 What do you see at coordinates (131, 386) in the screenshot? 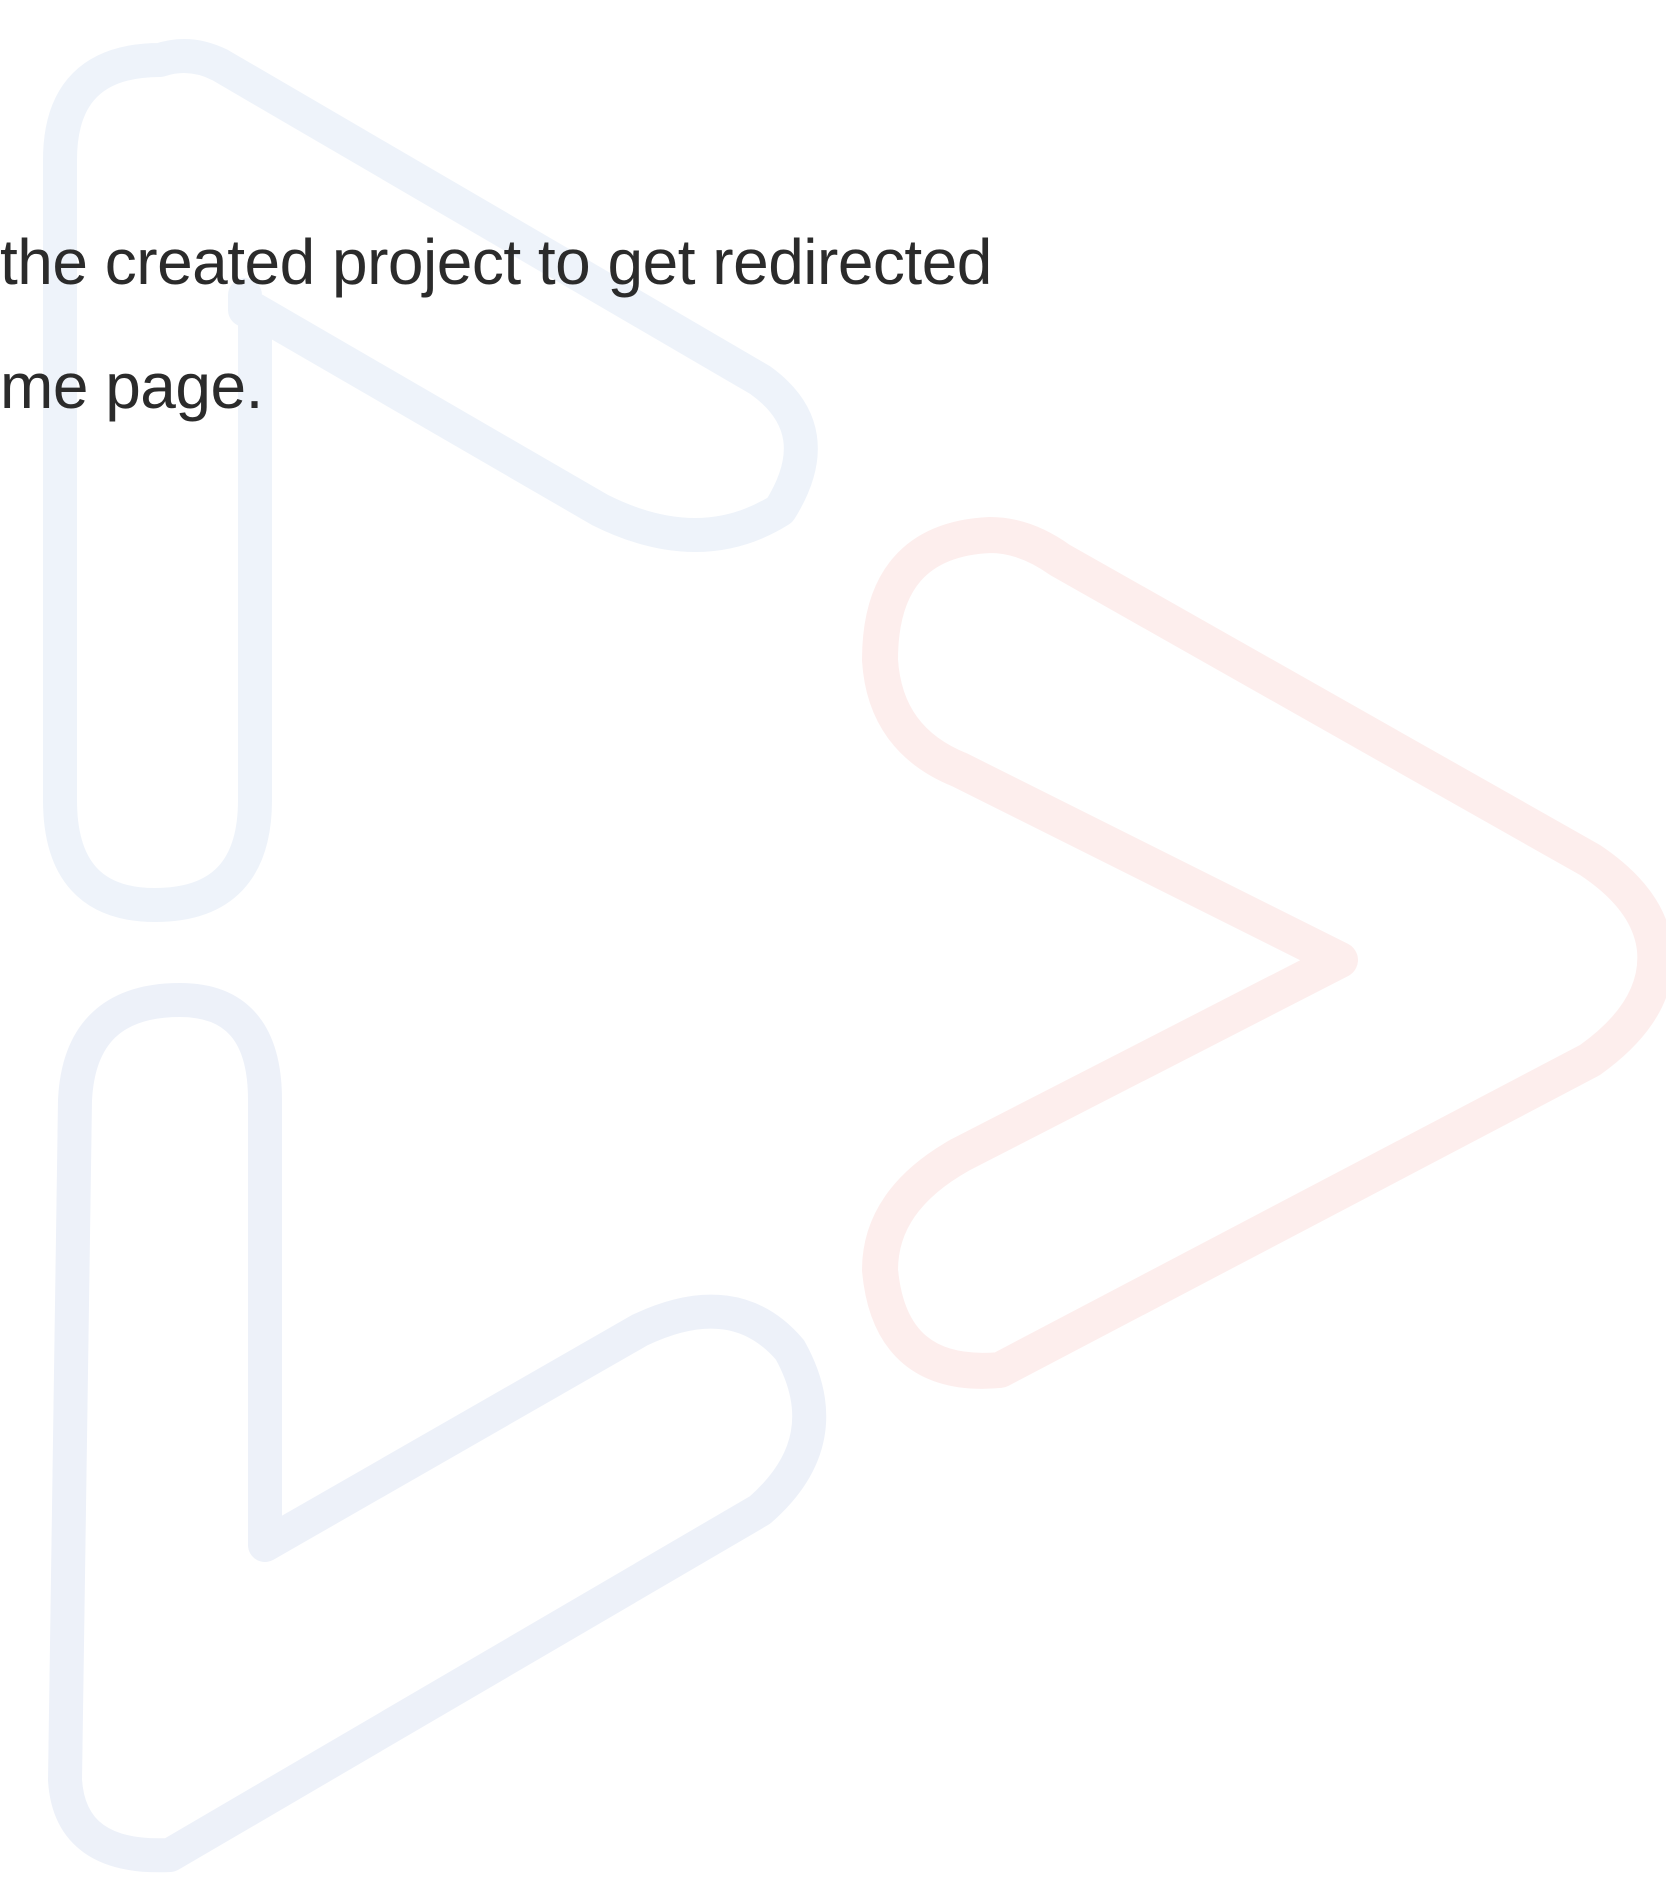
I see `instruction-line-2: me page.` at bounding box center [131, 386].